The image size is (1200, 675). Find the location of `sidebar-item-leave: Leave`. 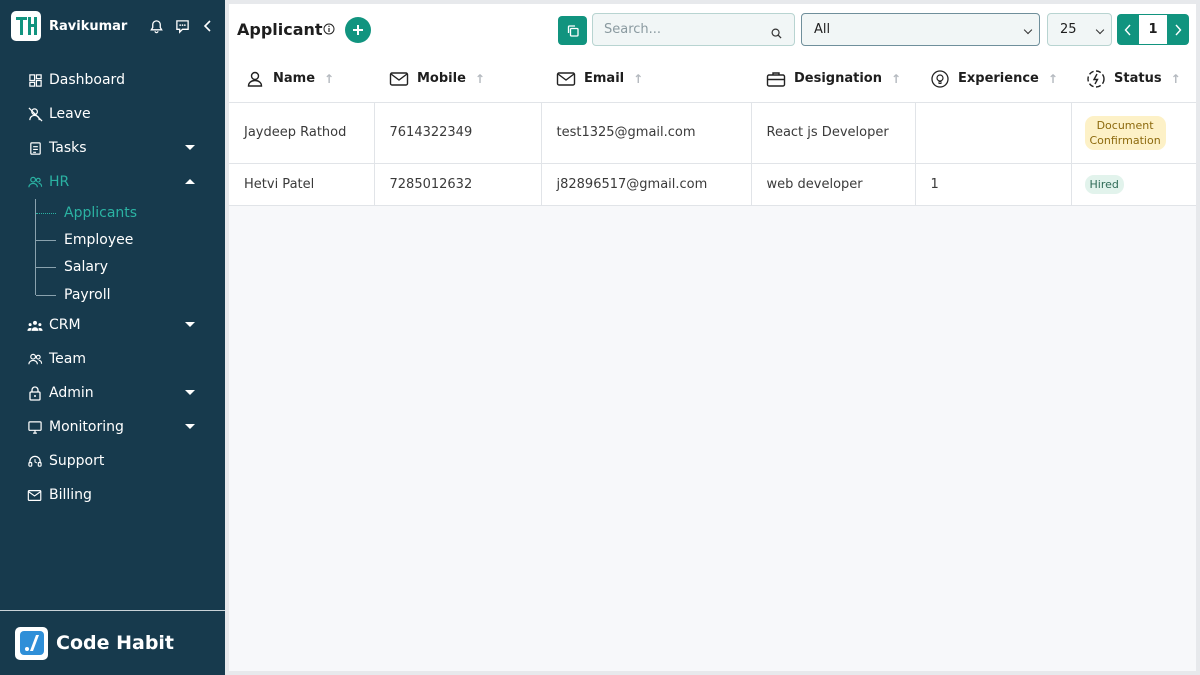

sidebar-item-leave: Leave is located at coordinates (112, 114).